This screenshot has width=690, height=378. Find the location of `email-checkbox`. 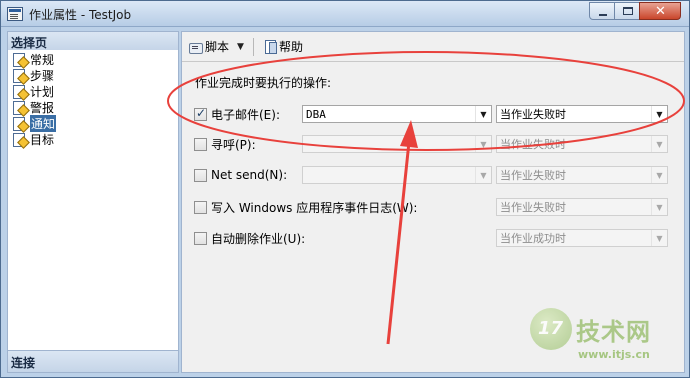

email-checkbox is located at coordinates (200, 113).